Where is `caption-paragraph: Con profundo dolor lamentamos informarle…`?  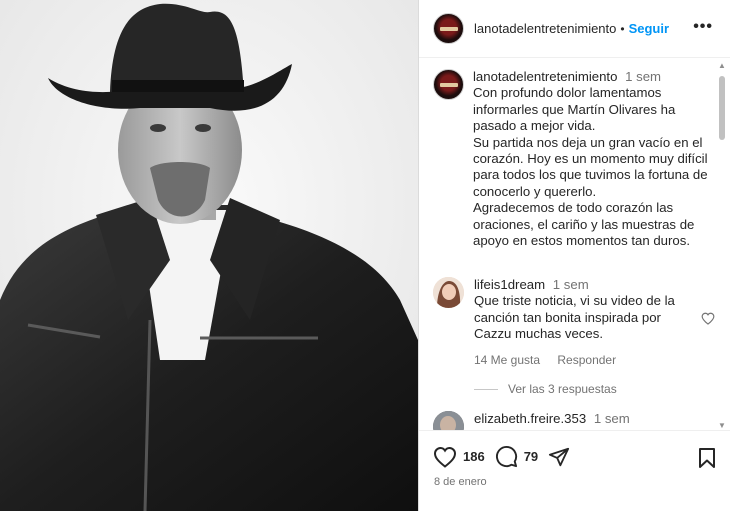 caption-paragraph: Con profundo dolor lamentamos informarle… is located at coordinates (574, 109).